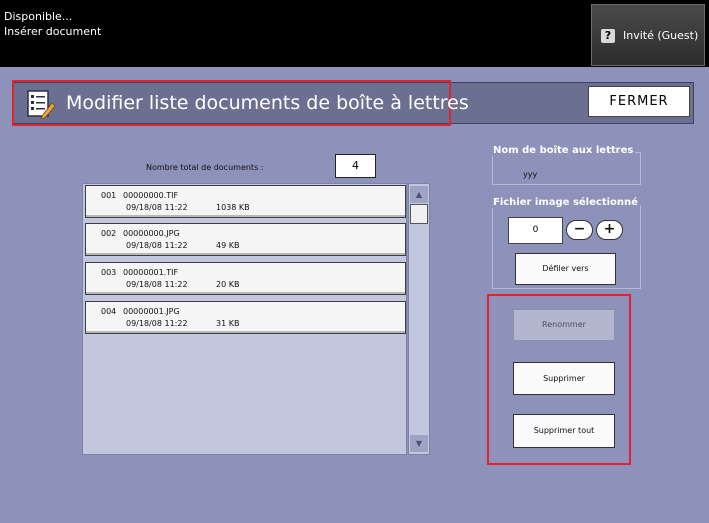 This screenshot has width=709, height=523. What do you see at coordinates (535, 230) in the screenshot?
I see `selected-image-value: 0` at bounding box center [535, 230].